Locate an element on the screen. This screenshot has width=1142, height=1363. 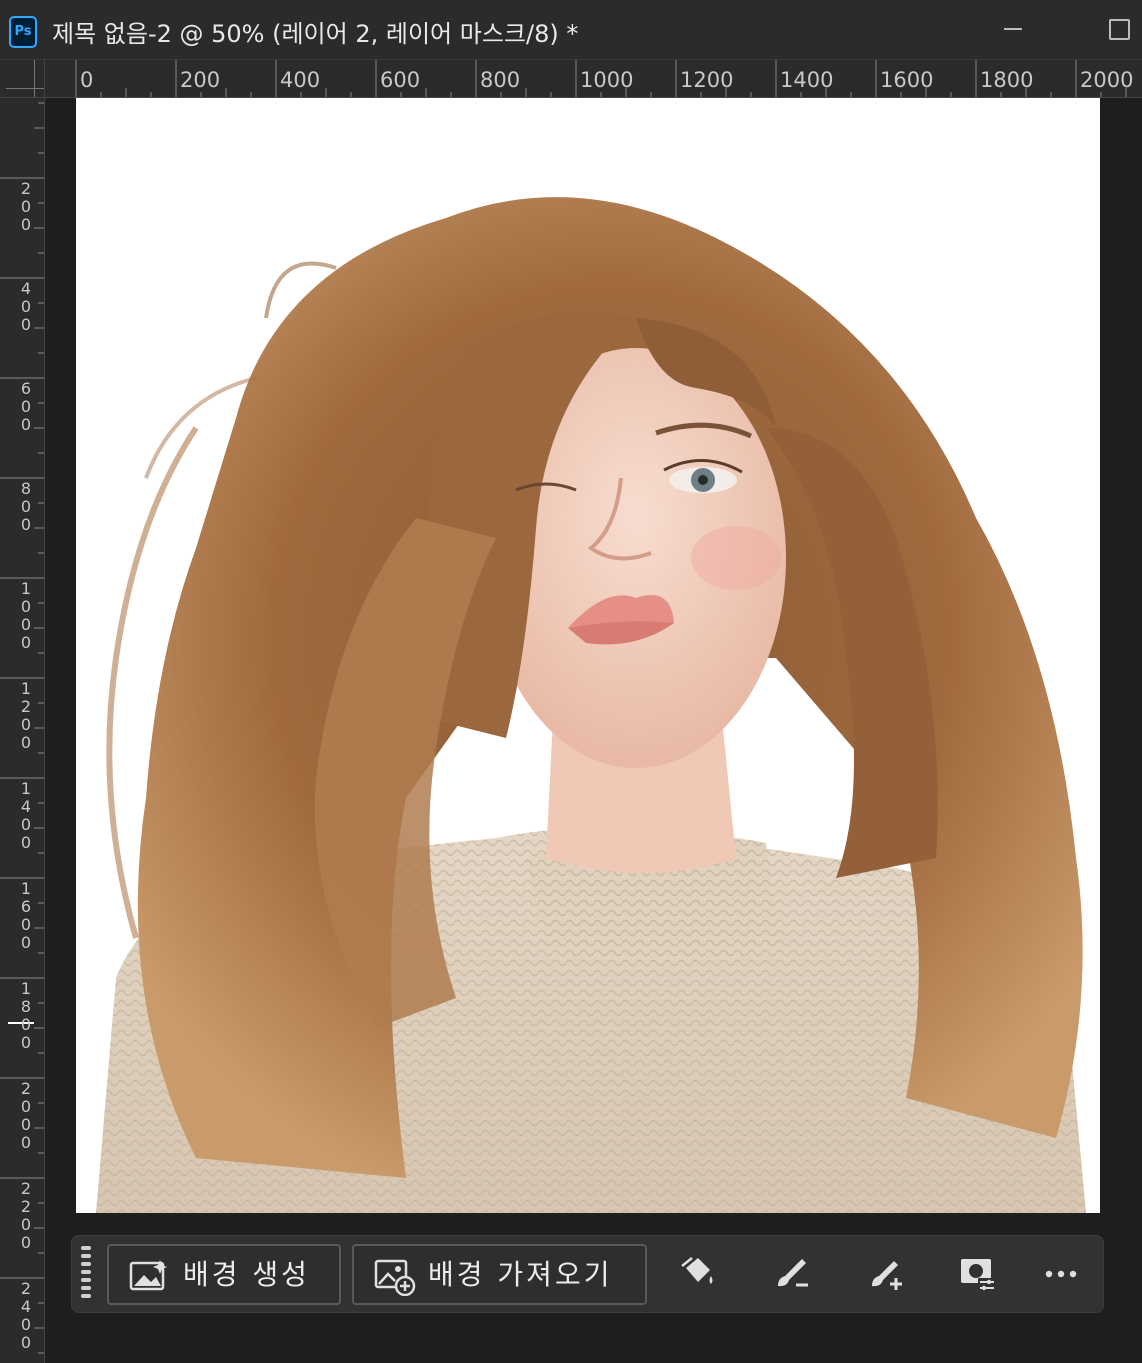
generate-background-button: 배경 생성 is located at coordinates (224, 1274).